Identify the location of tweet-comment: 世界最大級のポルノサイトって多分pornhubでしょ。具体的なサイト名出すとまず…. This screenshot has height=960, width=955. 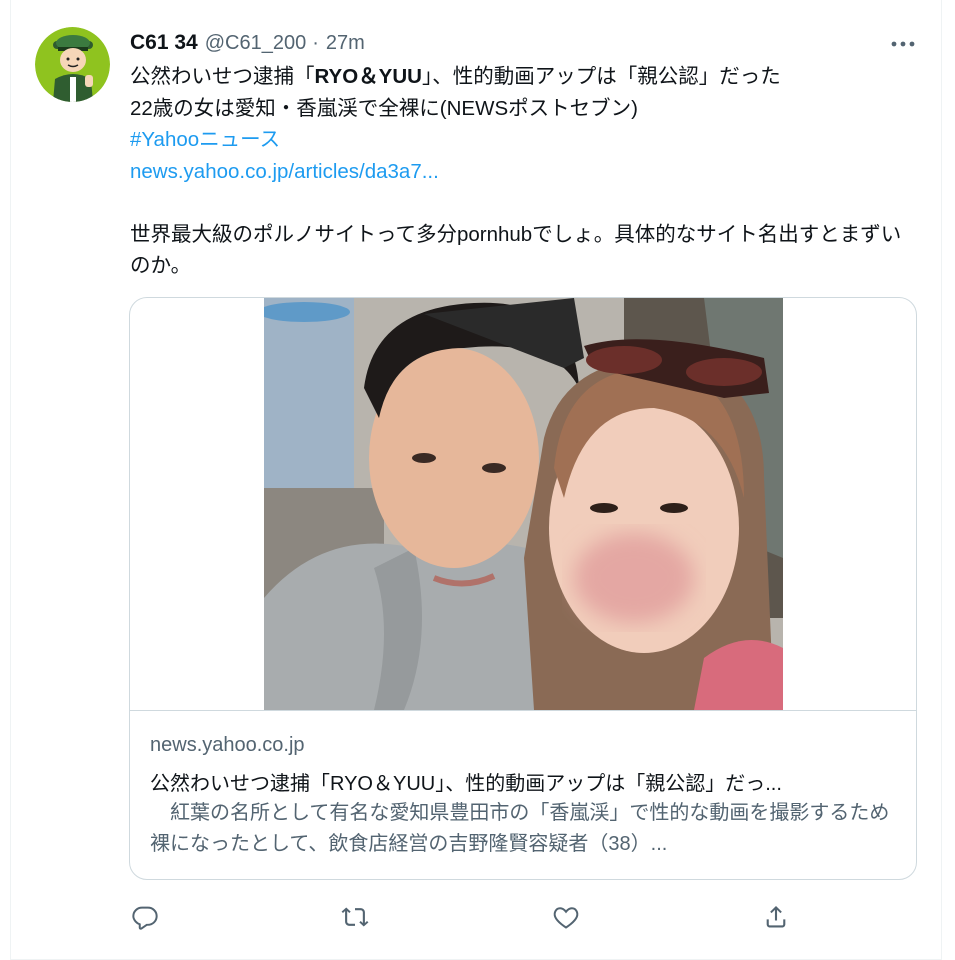
(516, 250).